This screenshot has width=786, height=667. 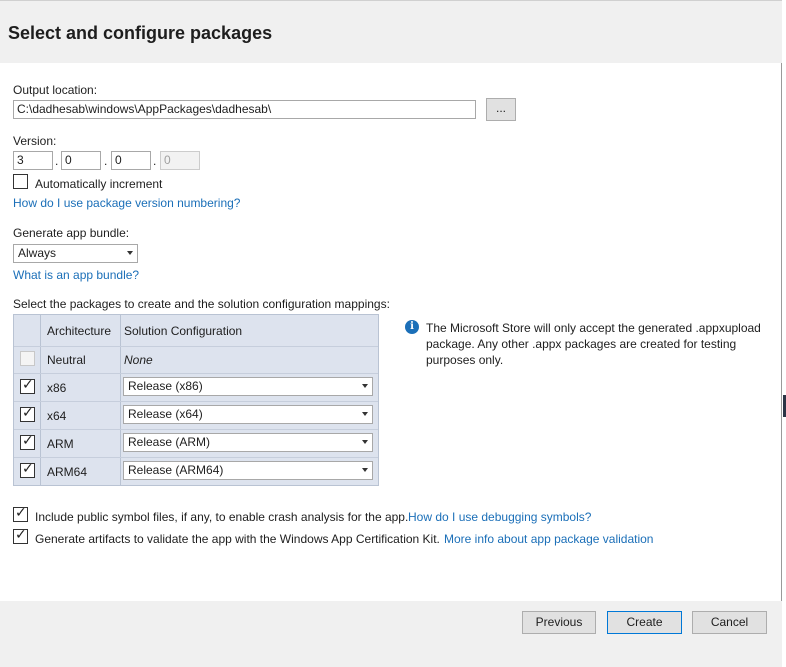 What do you see at coordinates (559, 622) in the screenshot?
I see `previous-button: Previous` at bounding box center [559, 622].